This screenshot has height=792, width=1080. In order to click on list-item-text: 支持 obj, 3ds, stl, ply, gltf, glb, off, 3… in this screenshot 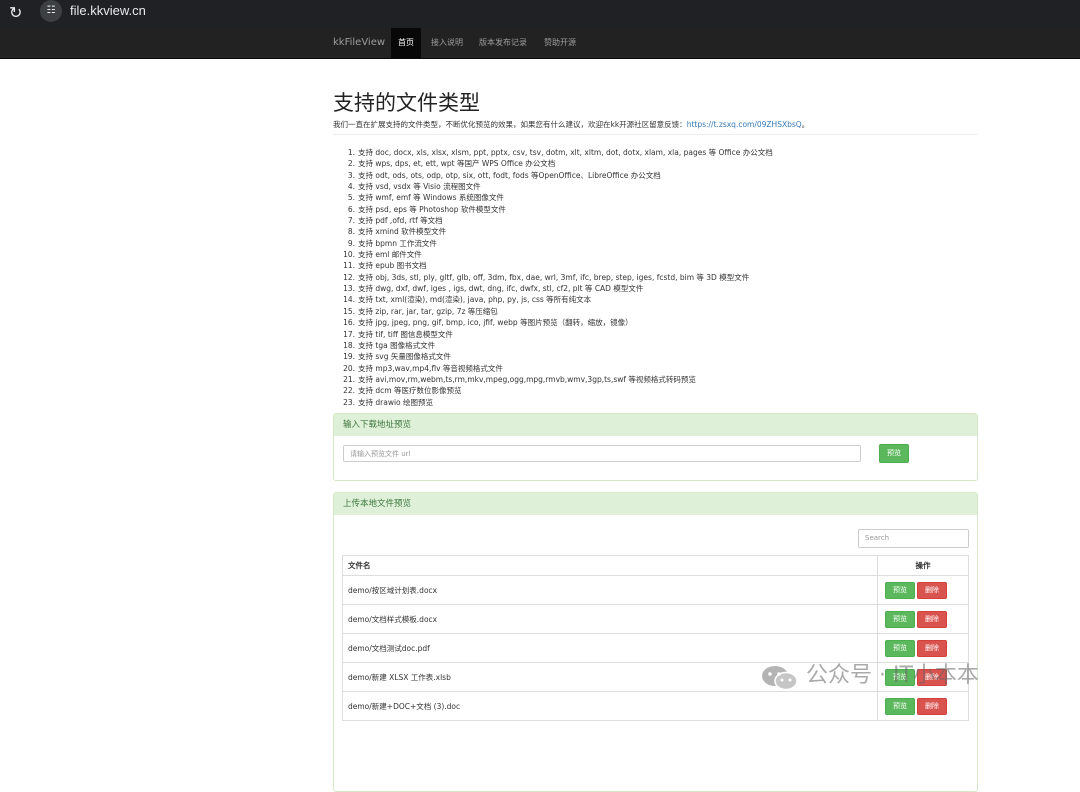, I will do `click(554, 277)`.